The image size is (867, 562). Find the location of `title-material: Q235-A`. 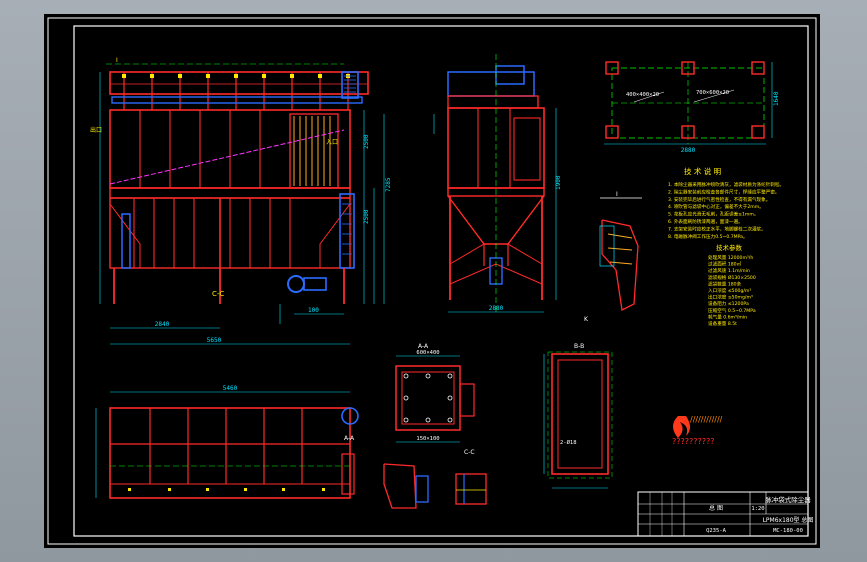

title-material: Q235-A is located at coordinates (716, 531).